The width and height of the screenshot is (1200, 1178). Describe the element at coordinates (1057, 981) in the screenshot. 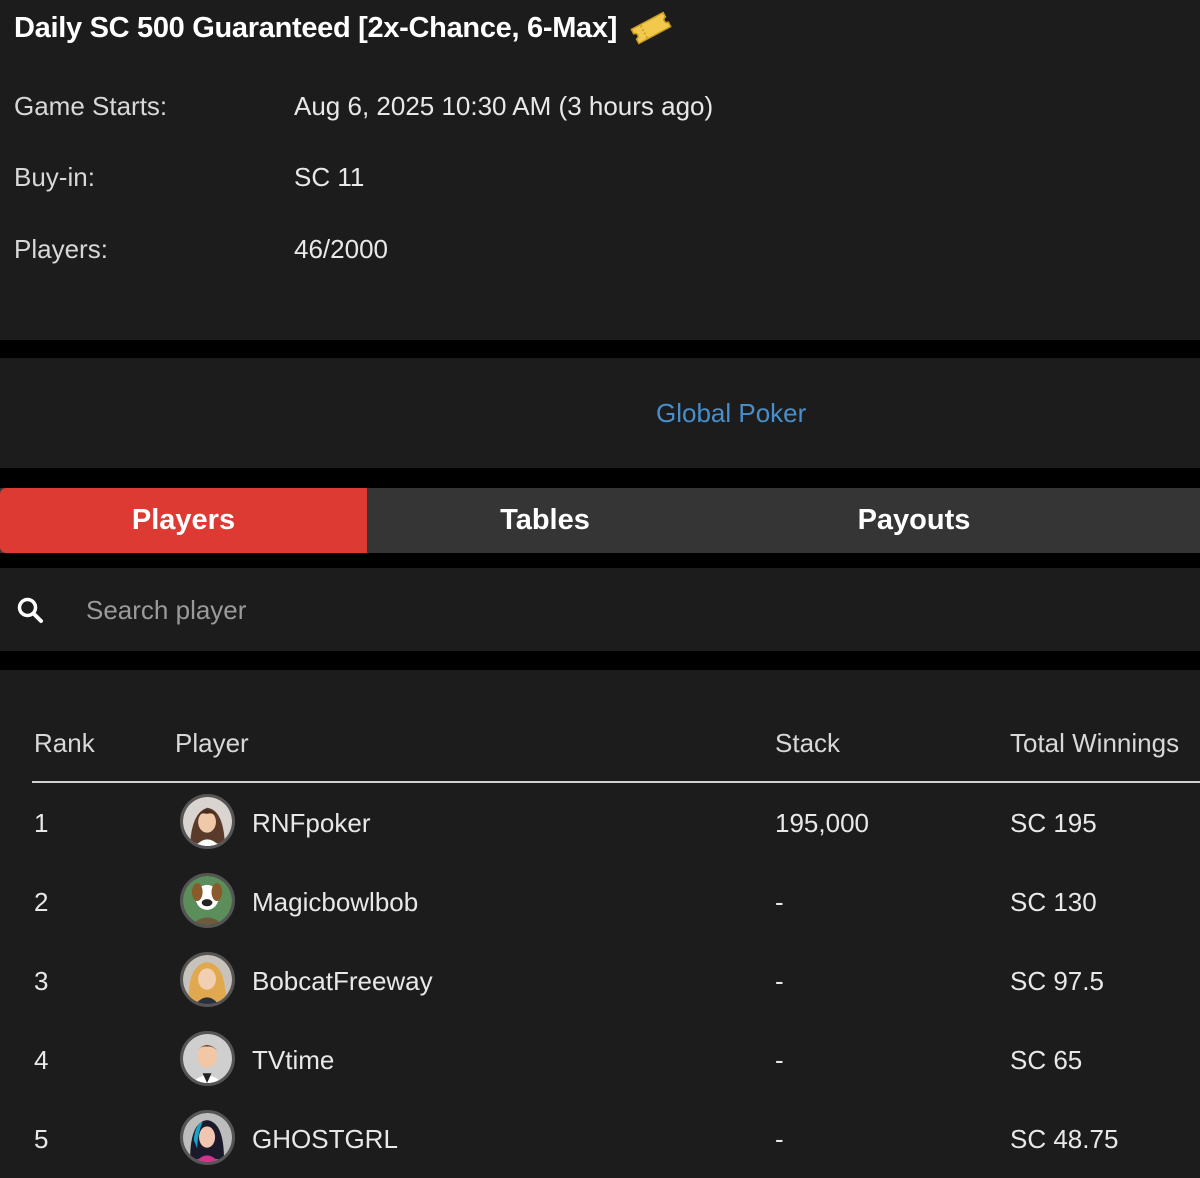

I see `winnings-cell: SC 97.5` at that location.